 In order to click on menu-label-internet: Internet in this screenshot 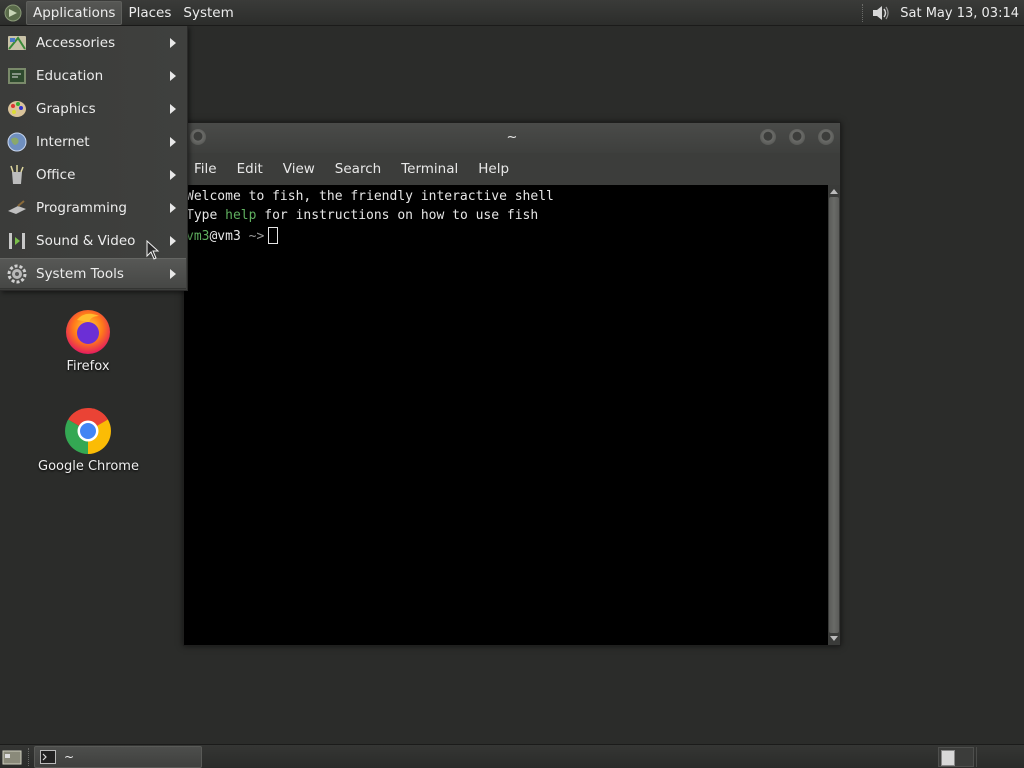, I will do `click(63, 141)`.